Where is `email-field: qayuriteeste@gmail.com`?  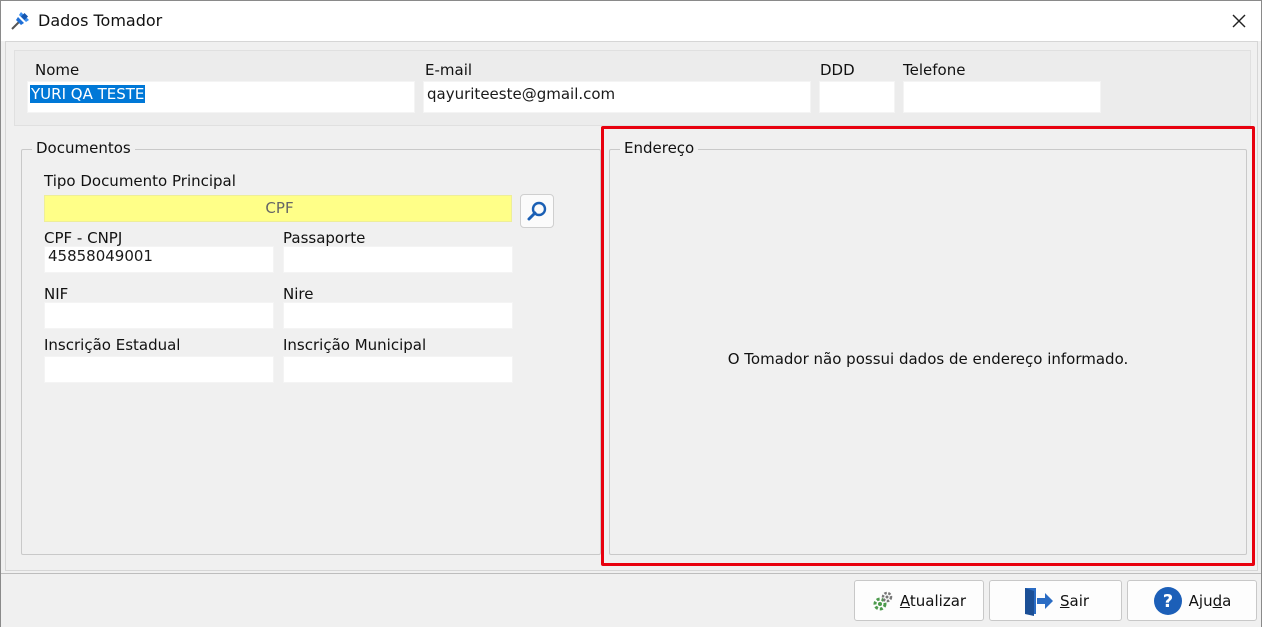
email-field: qayuriteeste@gmail.com is located at coordinates (617, 97).